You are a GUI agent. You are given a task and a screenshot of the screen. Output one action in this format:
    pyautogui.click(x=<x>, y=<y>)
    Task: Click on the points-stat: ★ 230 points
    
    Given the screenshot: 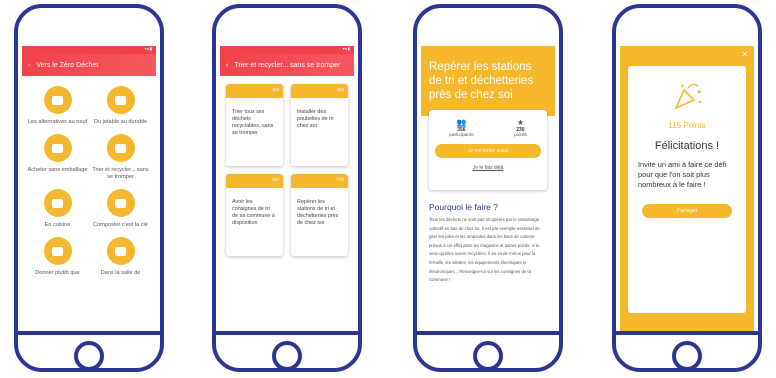 What is the action you would take?
    pyautogui.click(x=520, y=128)
    